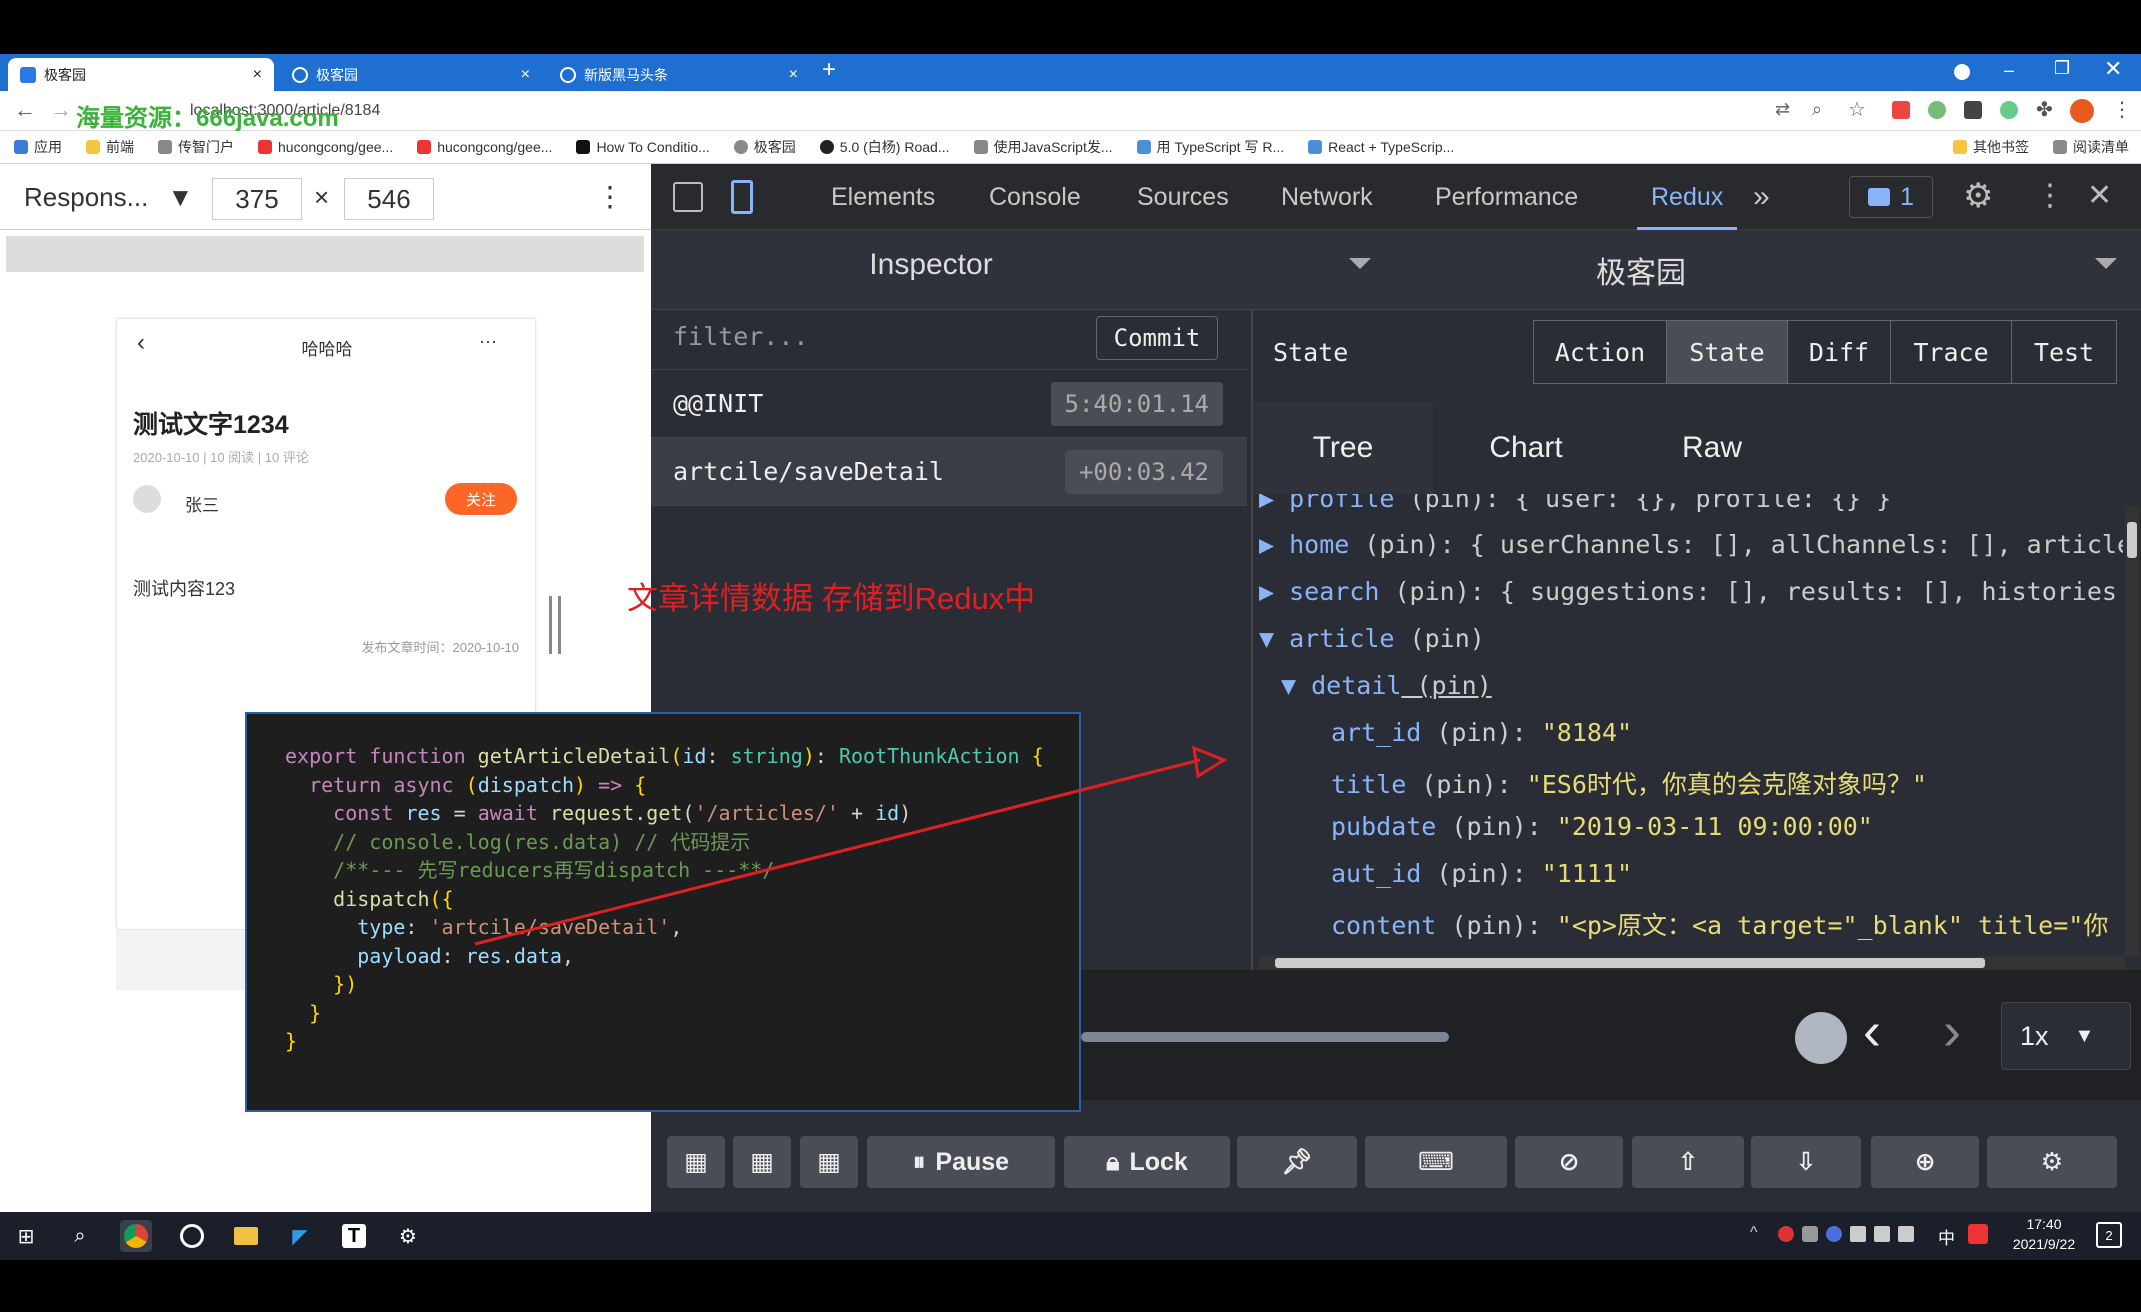 The width and height of the screenshot is (2141, 1312). I want to click on lock-button: 🔒︎ Lock, so click(1147, 1162).